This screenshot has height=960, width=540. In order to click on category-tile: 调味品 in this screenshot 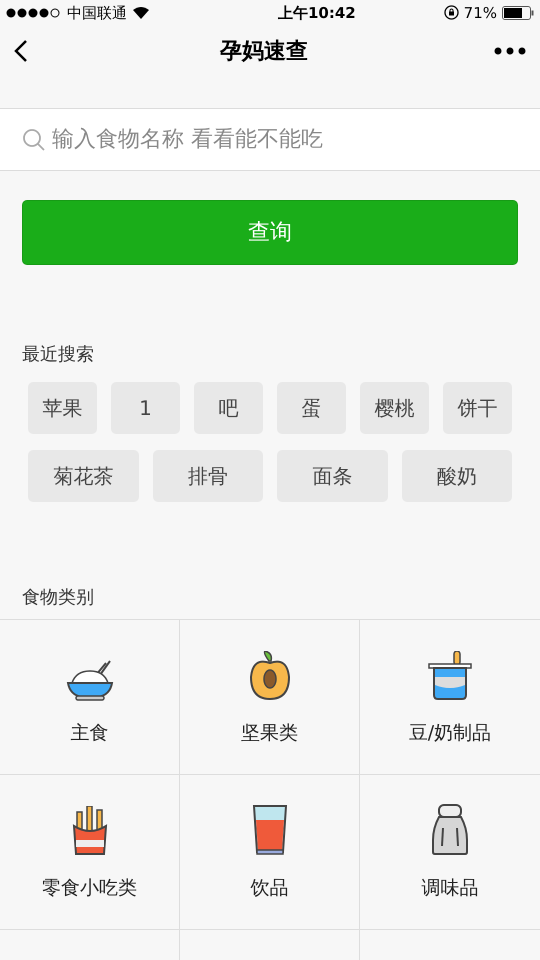, I will do `click(450, 852)`.